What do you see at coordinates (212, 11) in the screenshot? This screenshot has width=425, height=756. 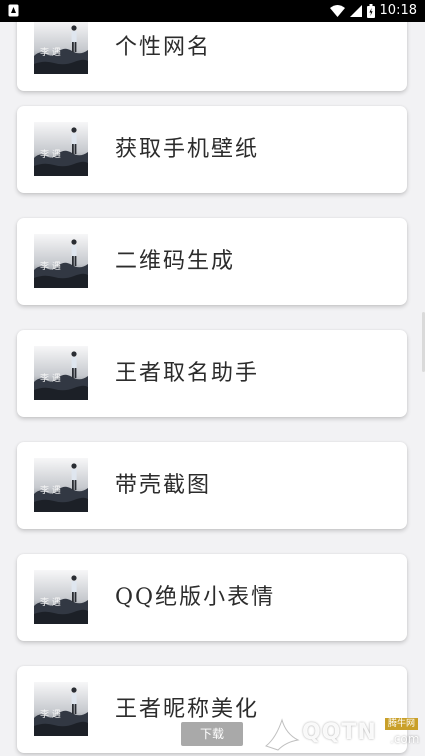 I see `status-bar: 10:18` at bounding box center [212, 11].